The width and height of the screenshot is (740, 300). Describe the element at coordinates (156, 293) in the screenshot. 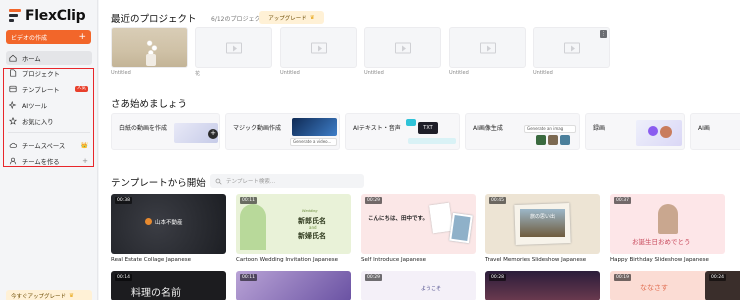

I see `template-headline: 料理の名前` at that location.